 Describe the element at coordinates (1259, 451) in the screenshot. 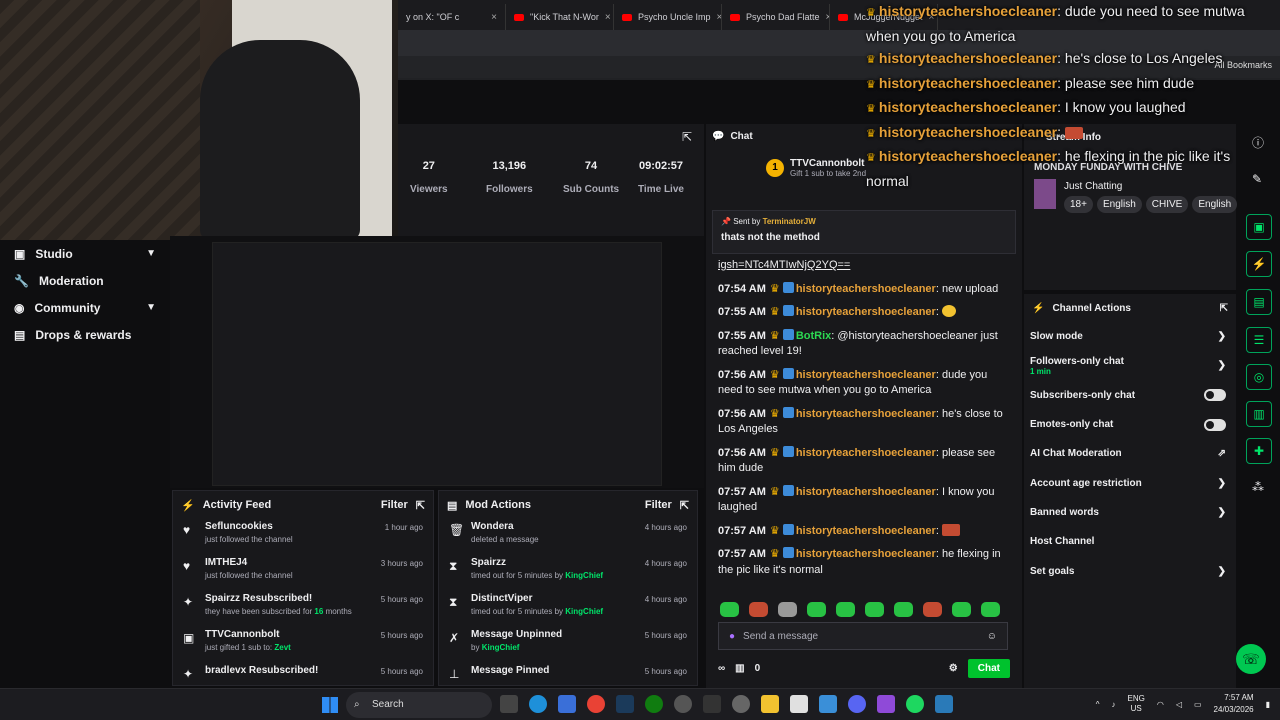

I see `wrench-icon: ✚` at that location.